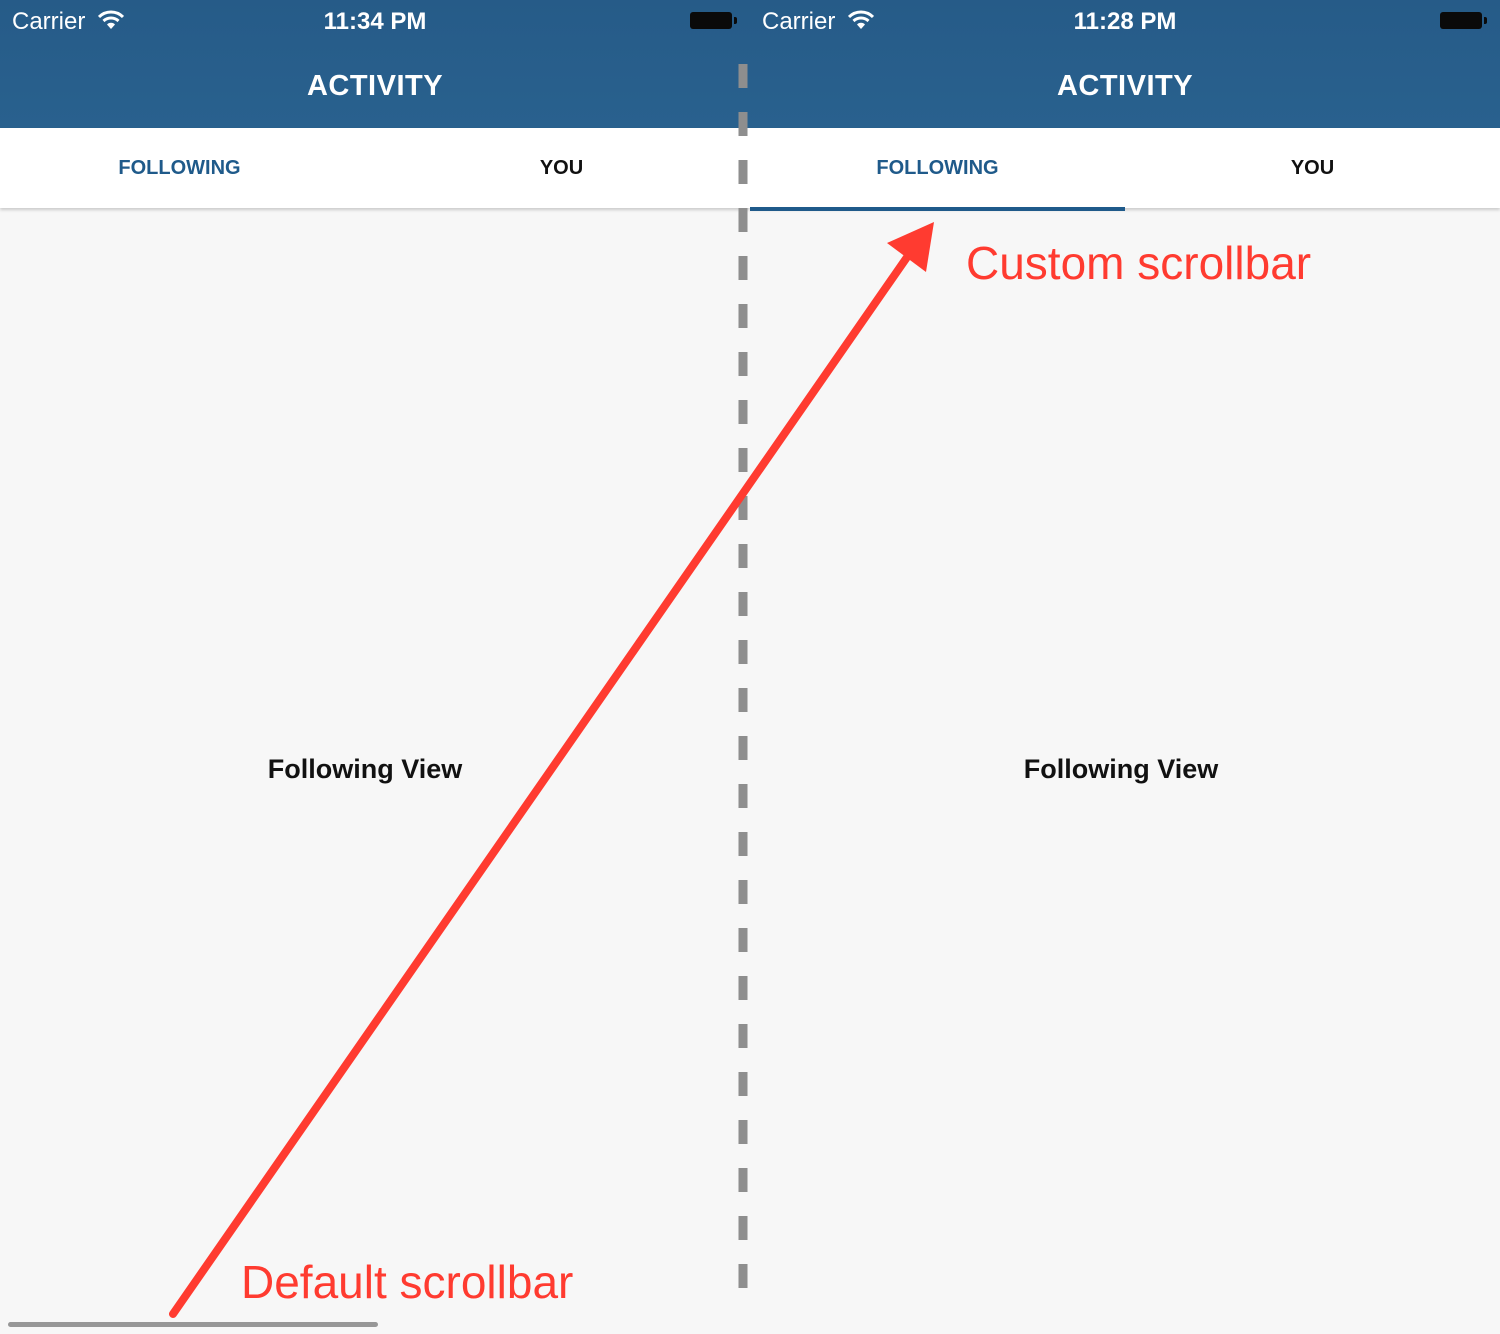 The image size is (1500, 1334). I want to click on default-scrollbar-annotation: Default scrollbar, so click(407, 1282).